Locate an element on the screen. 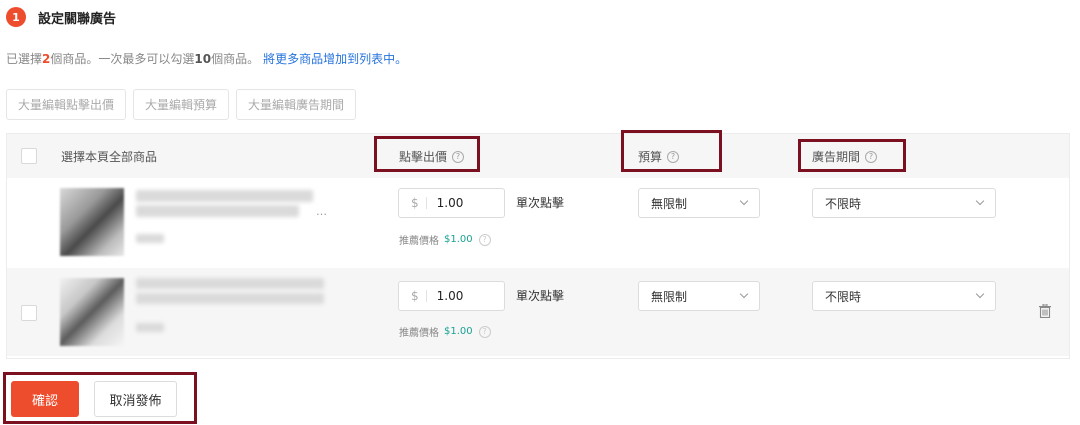 This screenshot has height=425, width=1080. selection-info: 已選擇2個商品。一次最多可以勾選10個商品。 將更多商品增加到列表中。 is located at coordinates (206, 58).